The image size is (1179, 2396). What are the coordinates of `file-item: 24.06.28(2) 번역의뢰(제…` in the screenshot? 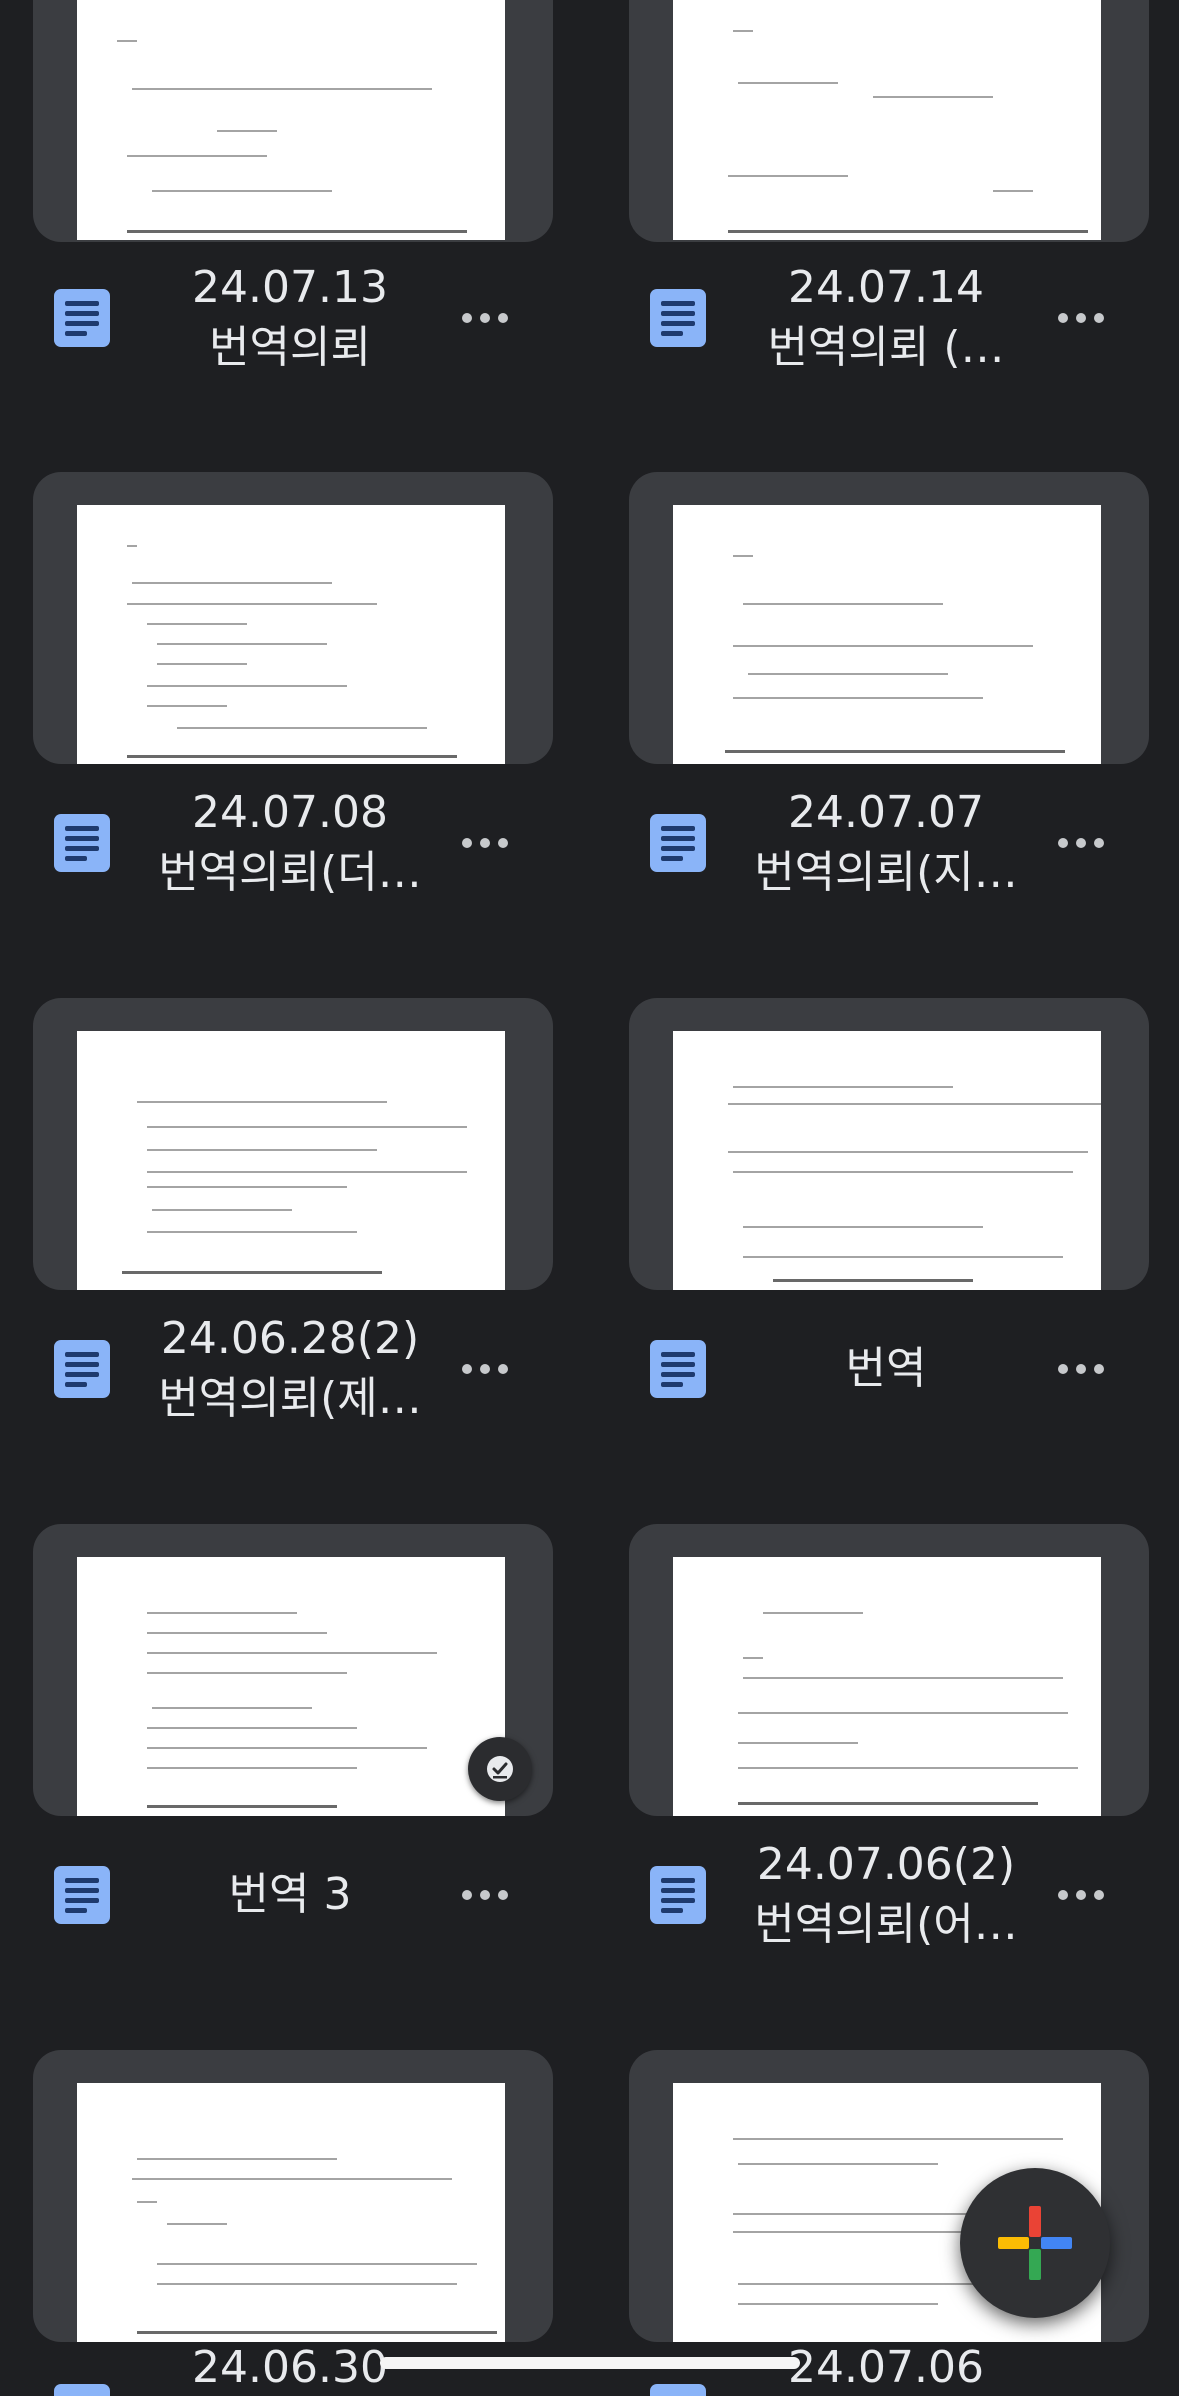 It's located at (295, 1364).